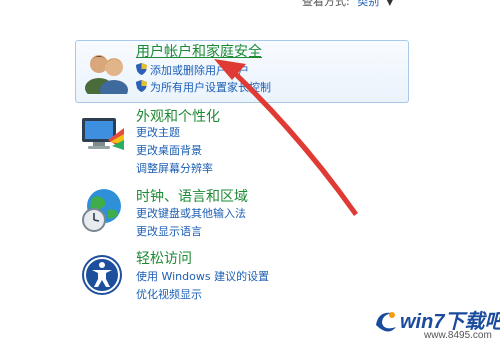  What do you see at coordinates (102, 210) in the screenshot?
I see `globe-clock-icon` at bounding box center [102, 210].